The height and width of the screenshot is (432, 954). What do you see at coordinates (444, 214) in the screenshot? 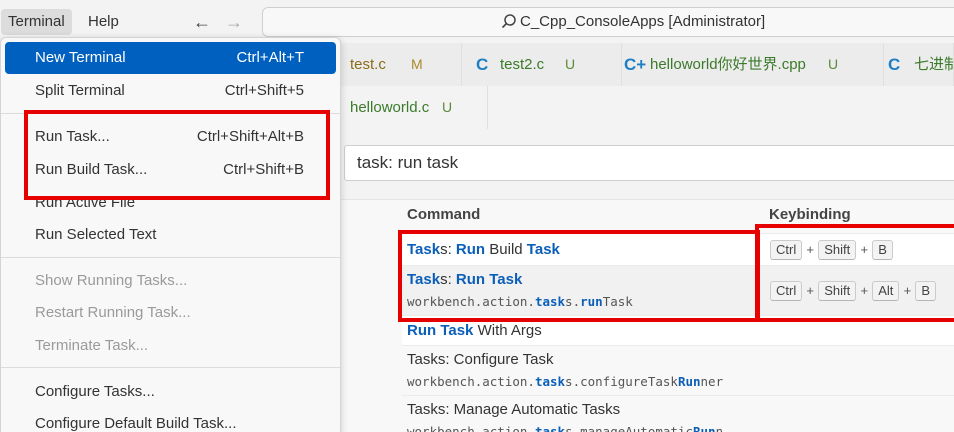
I see `column-header-command: Command` at bounding box center [444, 214].